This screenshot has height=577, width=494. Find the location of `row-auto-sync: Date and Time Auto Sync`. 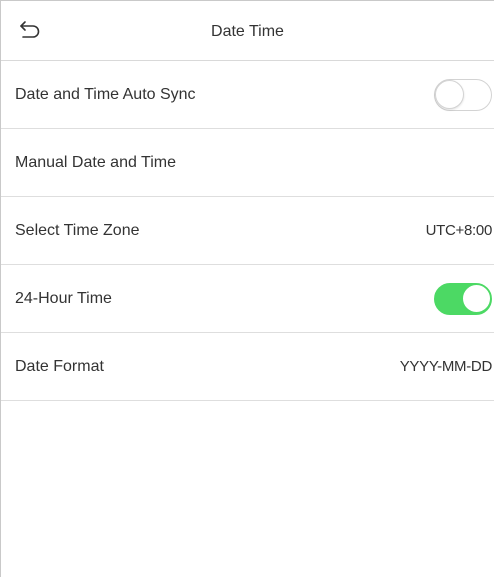

row-auto-sync: Date and Time Auto Sync is located at coordinates (247, 95).